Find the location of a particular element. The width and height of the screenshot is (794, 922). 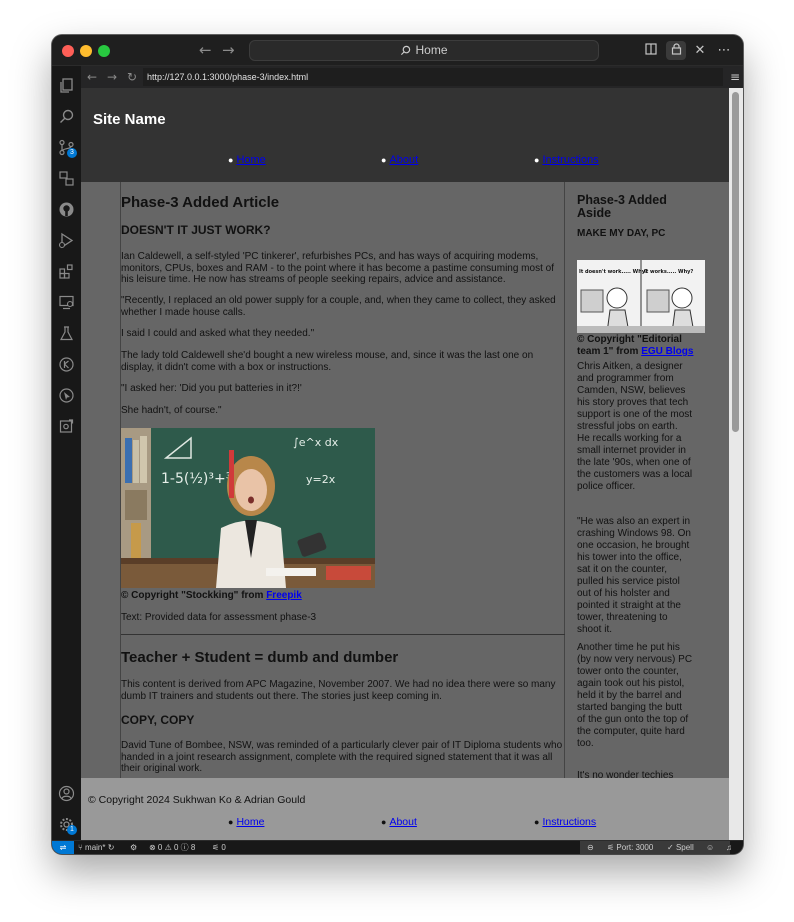

cursor-tool-icon is located at coordinates (66, 395).